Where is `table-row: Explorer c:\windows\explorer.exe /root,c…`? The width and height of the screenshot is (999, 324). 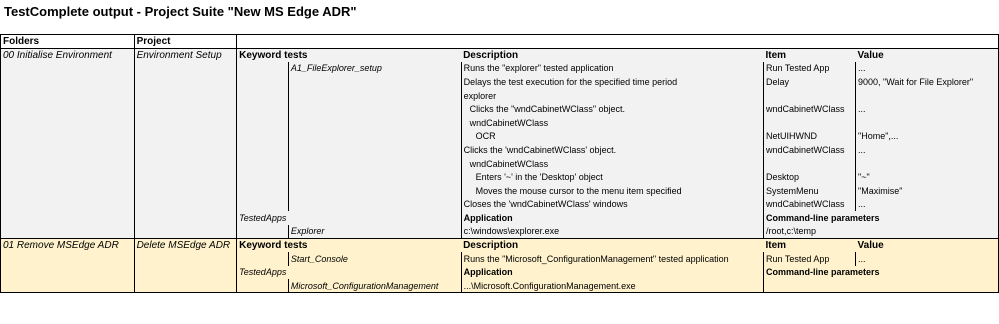
table-row: Explorer c:\windows\explorer.exe /root,c… is located at coordinates (499, 231).